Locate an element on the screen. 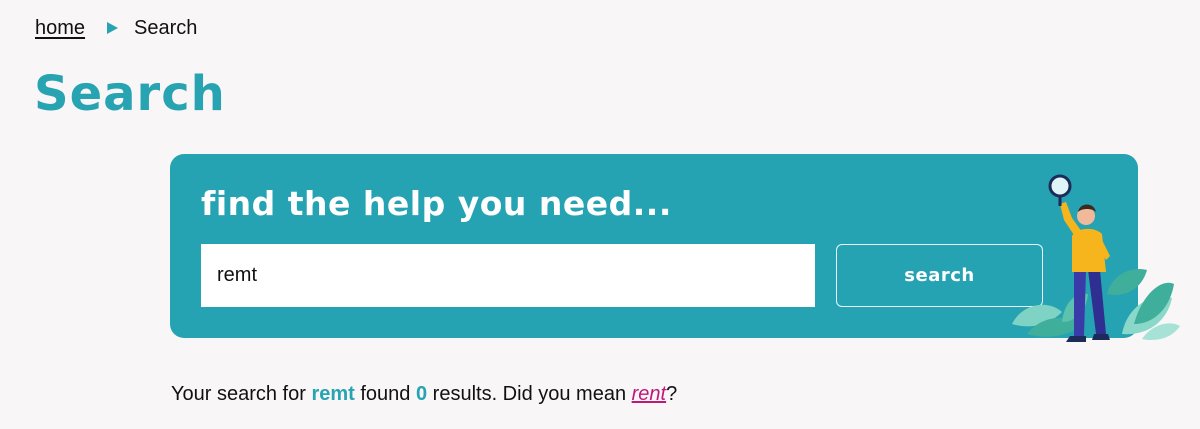 The height and width of the screenshot is (429, 1200). search-illustration is located at coordinates (1096, 258).